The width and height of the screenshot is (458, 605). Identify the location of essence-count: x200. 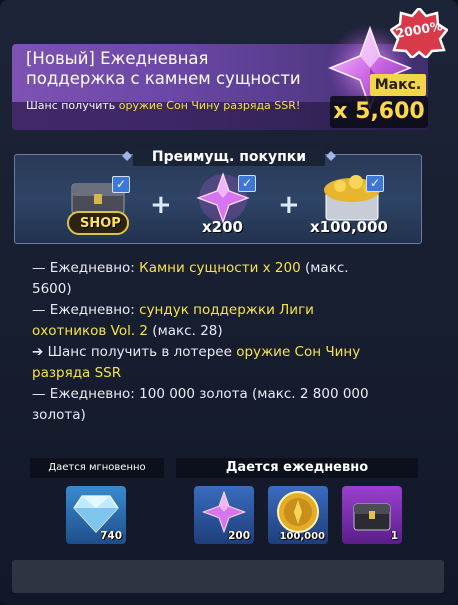
(222, 227).